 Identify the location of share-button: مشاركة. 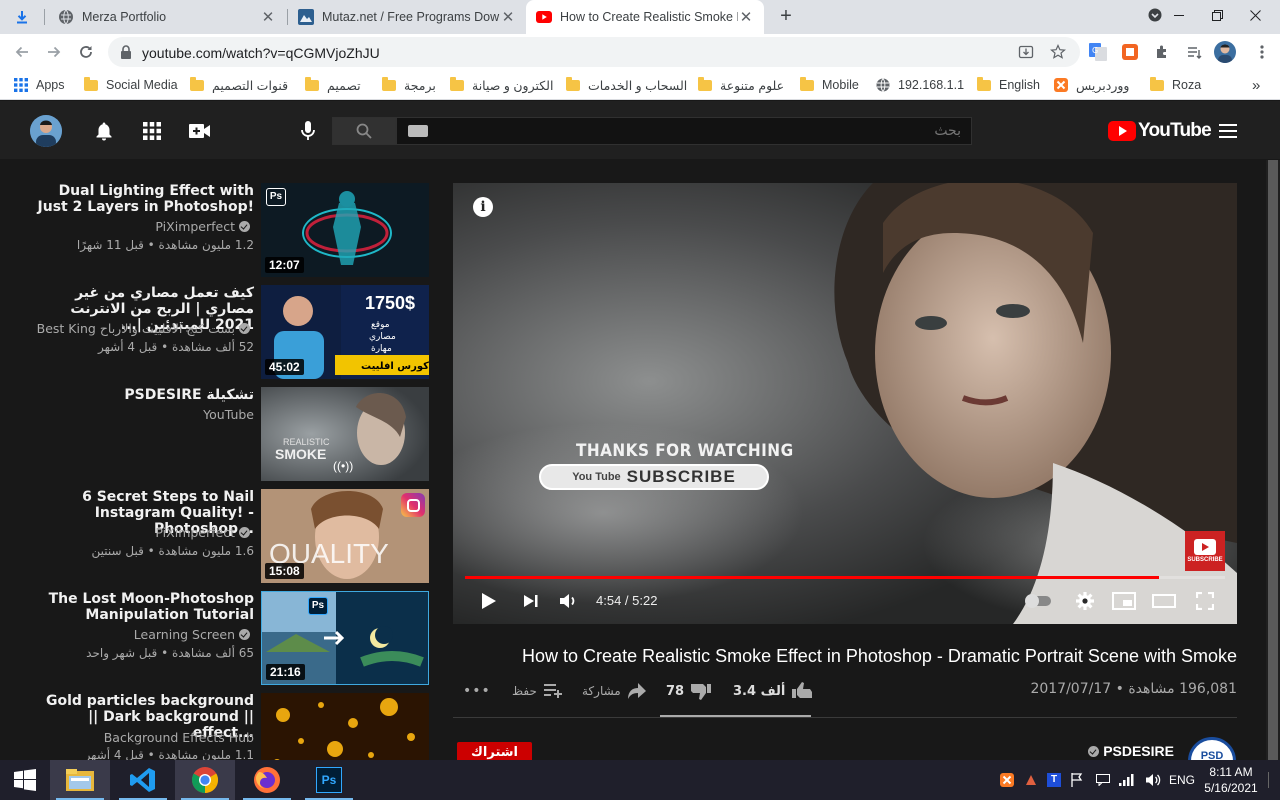
(611, 691).